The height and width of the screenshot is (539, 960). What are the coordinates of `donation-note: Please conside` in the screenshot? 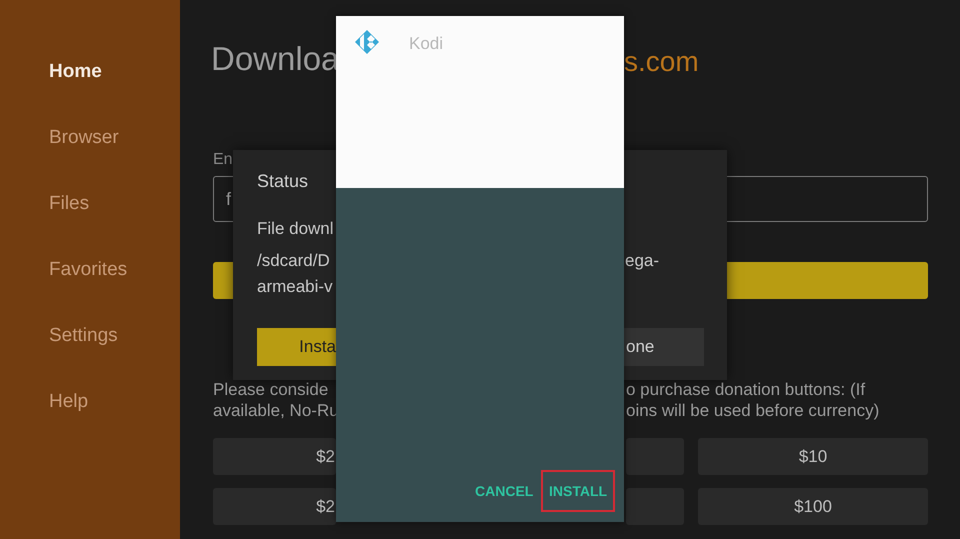 It's located at (270, 389).